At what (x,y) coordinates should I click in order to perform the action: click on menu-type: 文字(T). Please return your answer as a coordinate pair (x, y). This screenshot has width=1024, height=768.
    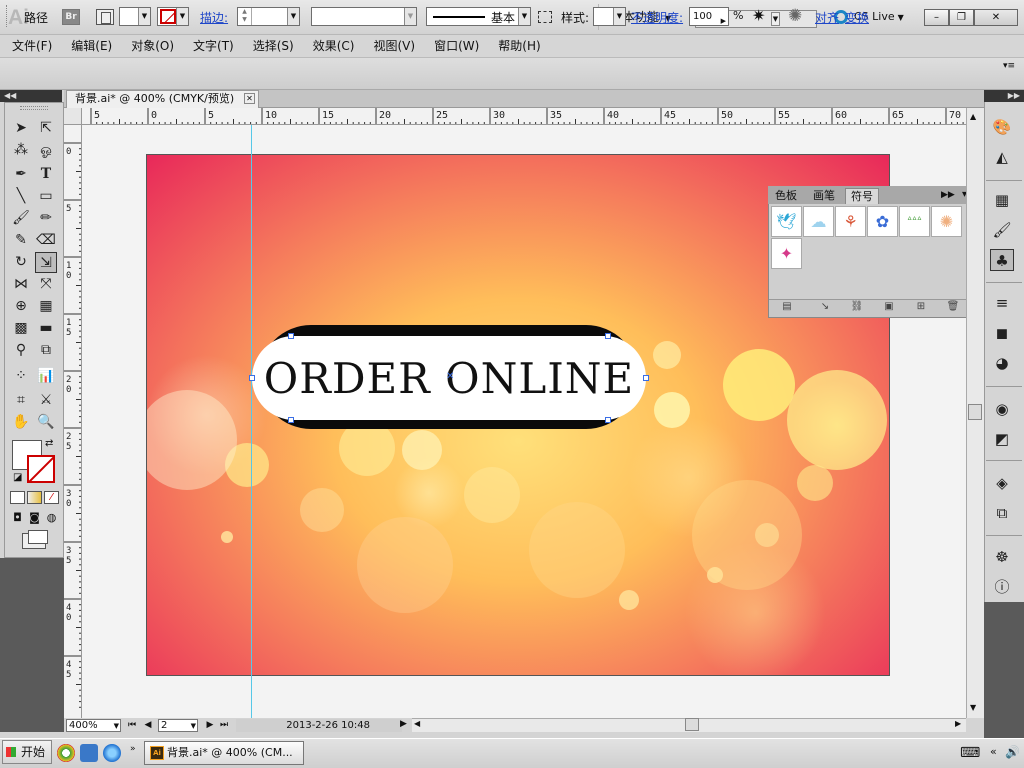
    Looking at the image, I should click on (213, 46).